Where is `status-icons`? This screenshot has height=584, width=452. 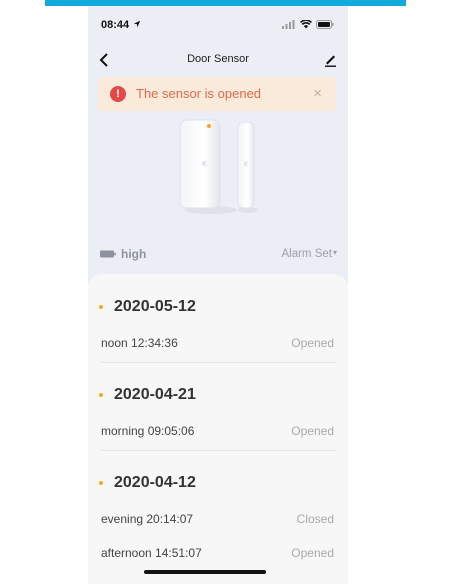
status-icons is located at coordinates (308, 24).